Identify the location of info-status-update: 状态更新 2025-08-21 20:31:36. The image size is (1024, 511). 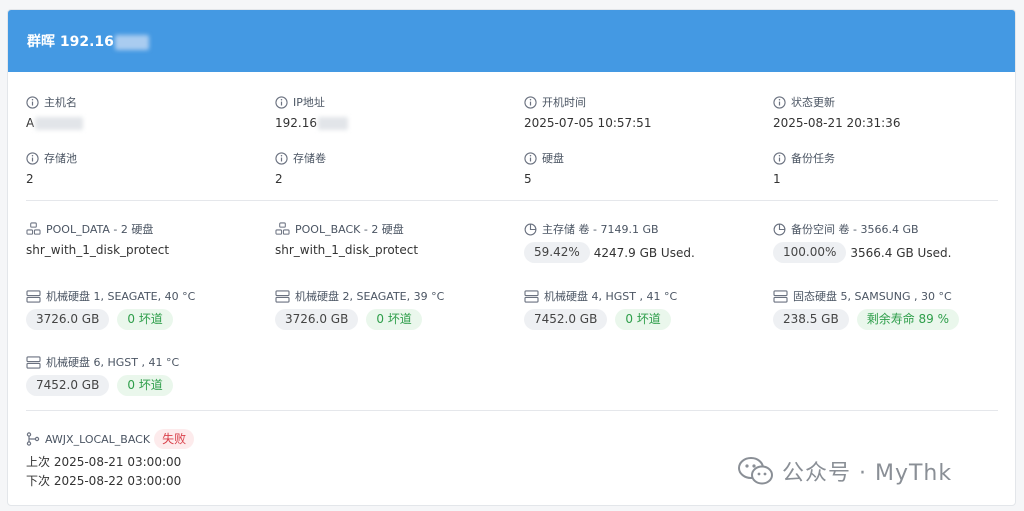
(885, 113).